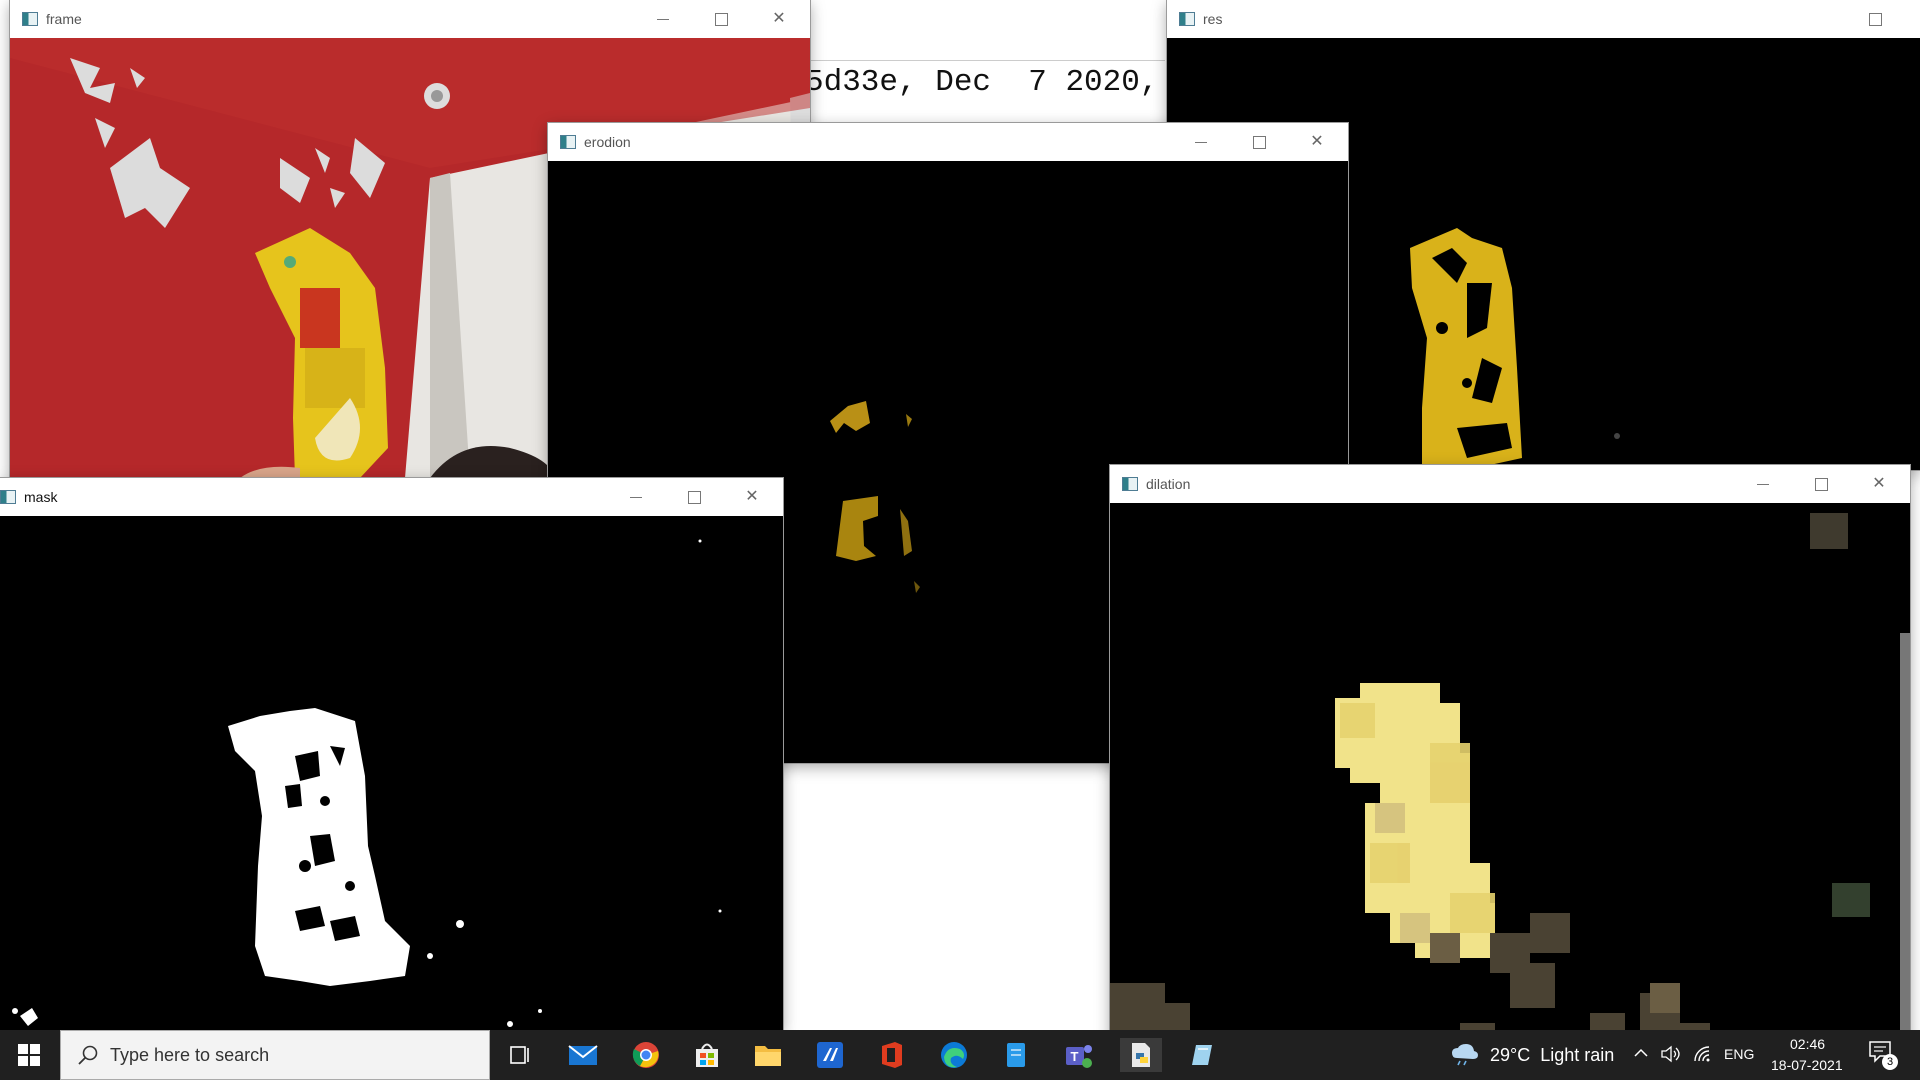 The image size is (1920, 1080). What do you see at coordinates (1075, 1056) in the screenshot?
I see `svg-text: T` at bounding box center [1075, 1056].